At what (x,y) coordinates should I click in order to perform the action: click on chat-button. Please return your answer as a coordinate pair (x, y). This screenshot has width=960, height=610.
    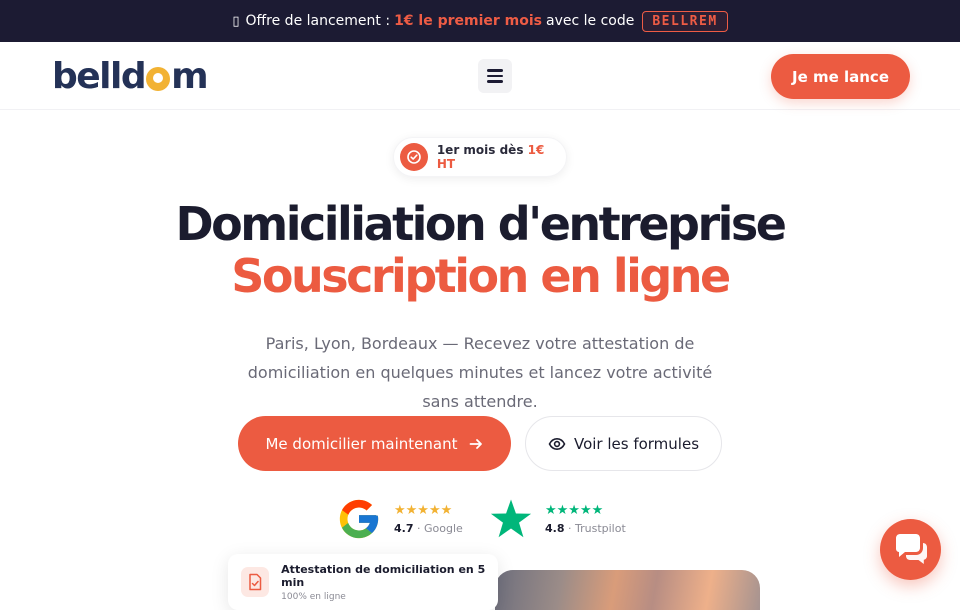
    Looking at the image, I should click on (910, 549).